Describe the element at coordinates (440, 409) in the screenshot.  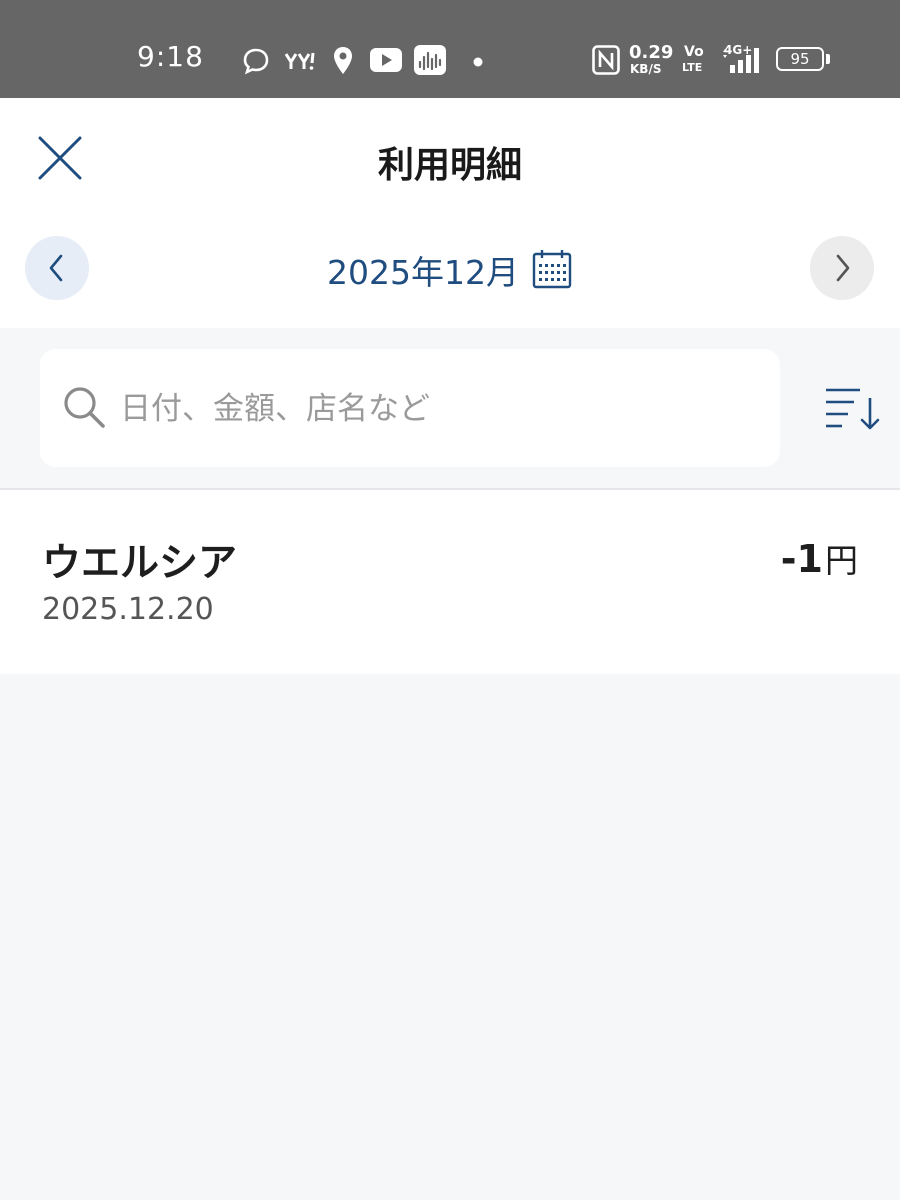
I see `search-input` at that location.